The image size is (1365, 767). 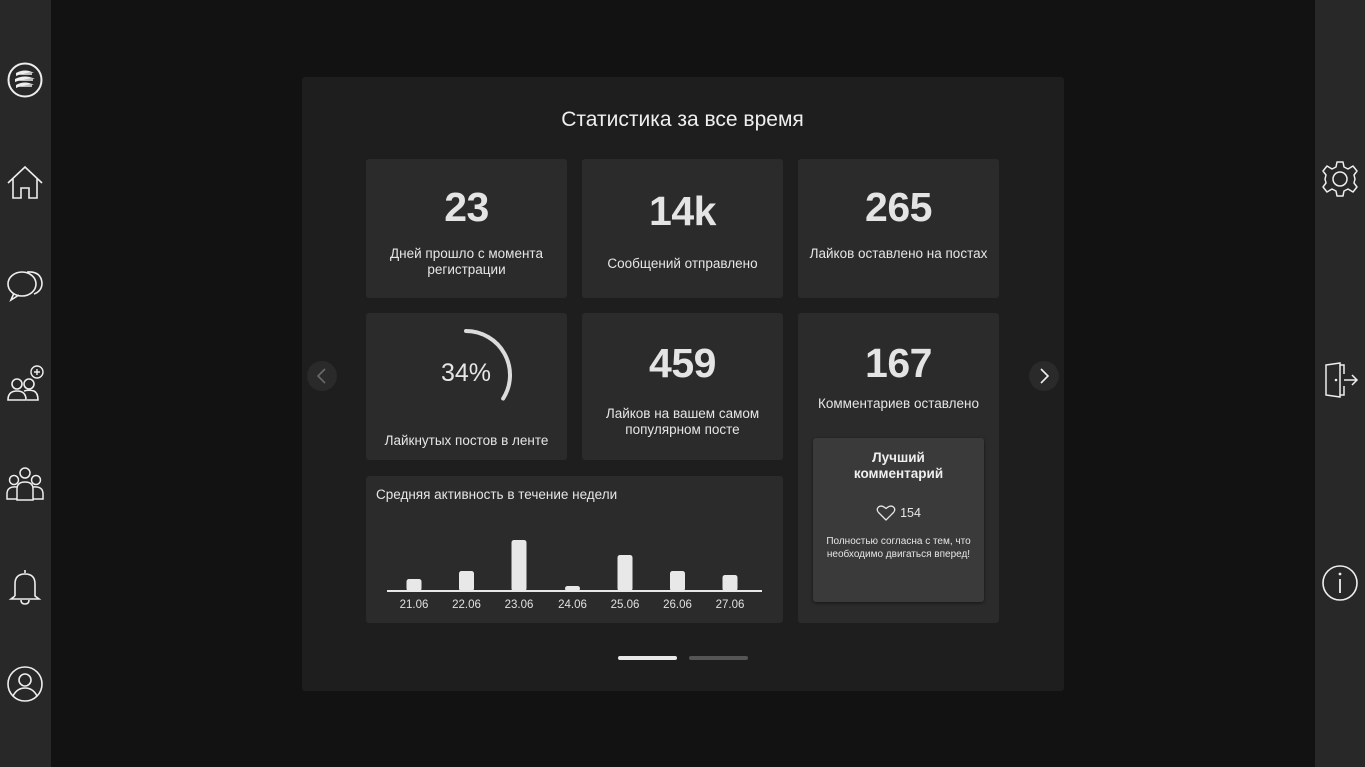 What do you see at coordinates (1340, 583) in the screenshot?
I see `info-icon` at bounding box center [1340, 583].